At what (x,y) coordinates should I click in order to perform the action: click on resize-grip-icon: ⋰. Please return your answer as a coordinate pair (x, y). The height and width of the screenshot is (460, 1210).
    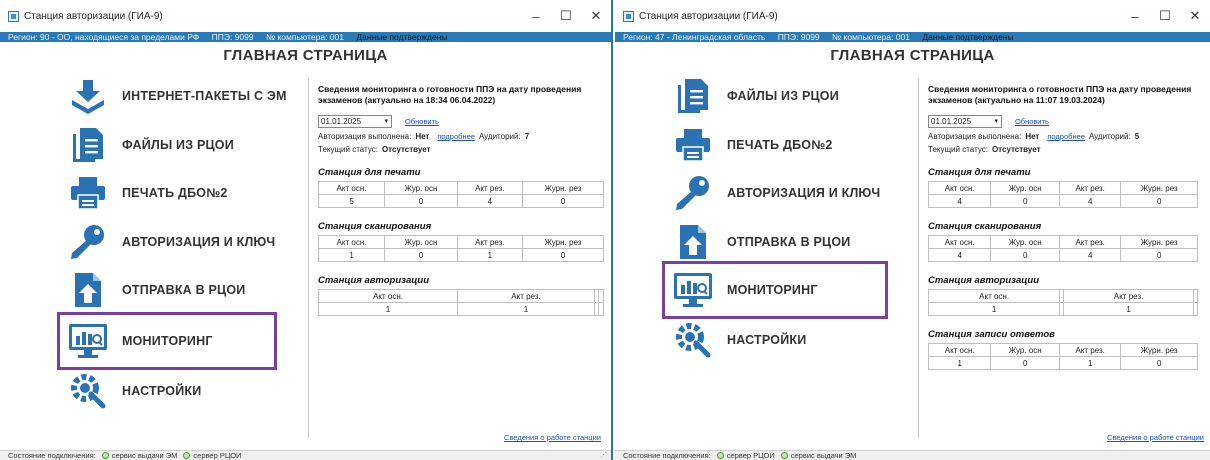
    Looking at the image, I should click on (603, 455).